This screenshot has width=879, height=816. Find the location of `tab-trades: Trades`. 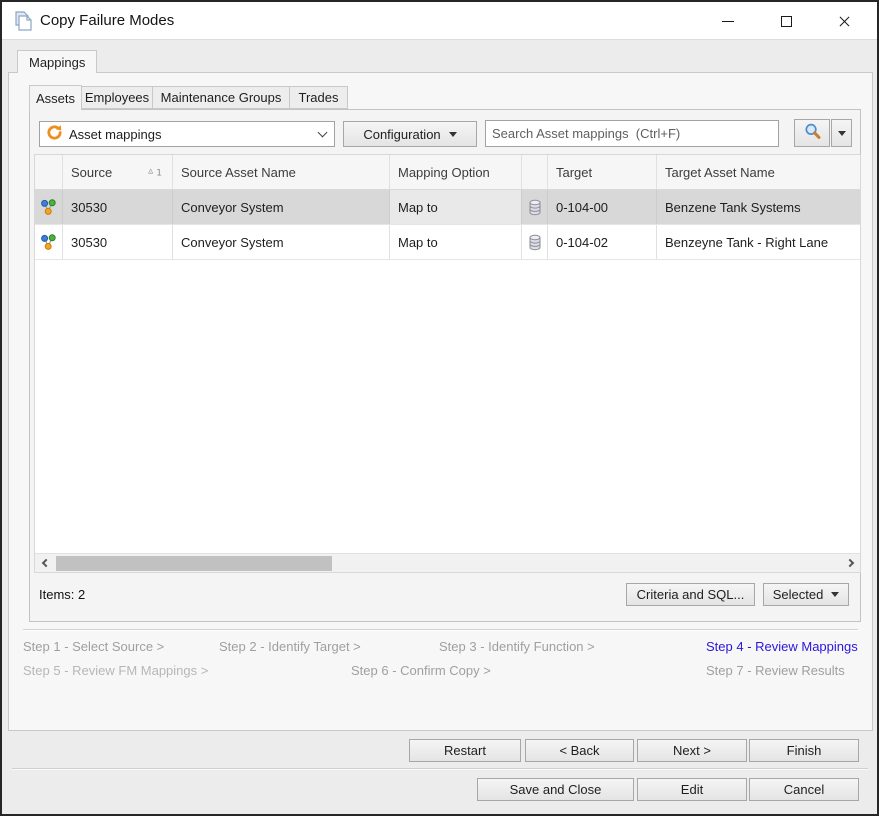

tab-trades: Trades is located at coordinates (318, 97).